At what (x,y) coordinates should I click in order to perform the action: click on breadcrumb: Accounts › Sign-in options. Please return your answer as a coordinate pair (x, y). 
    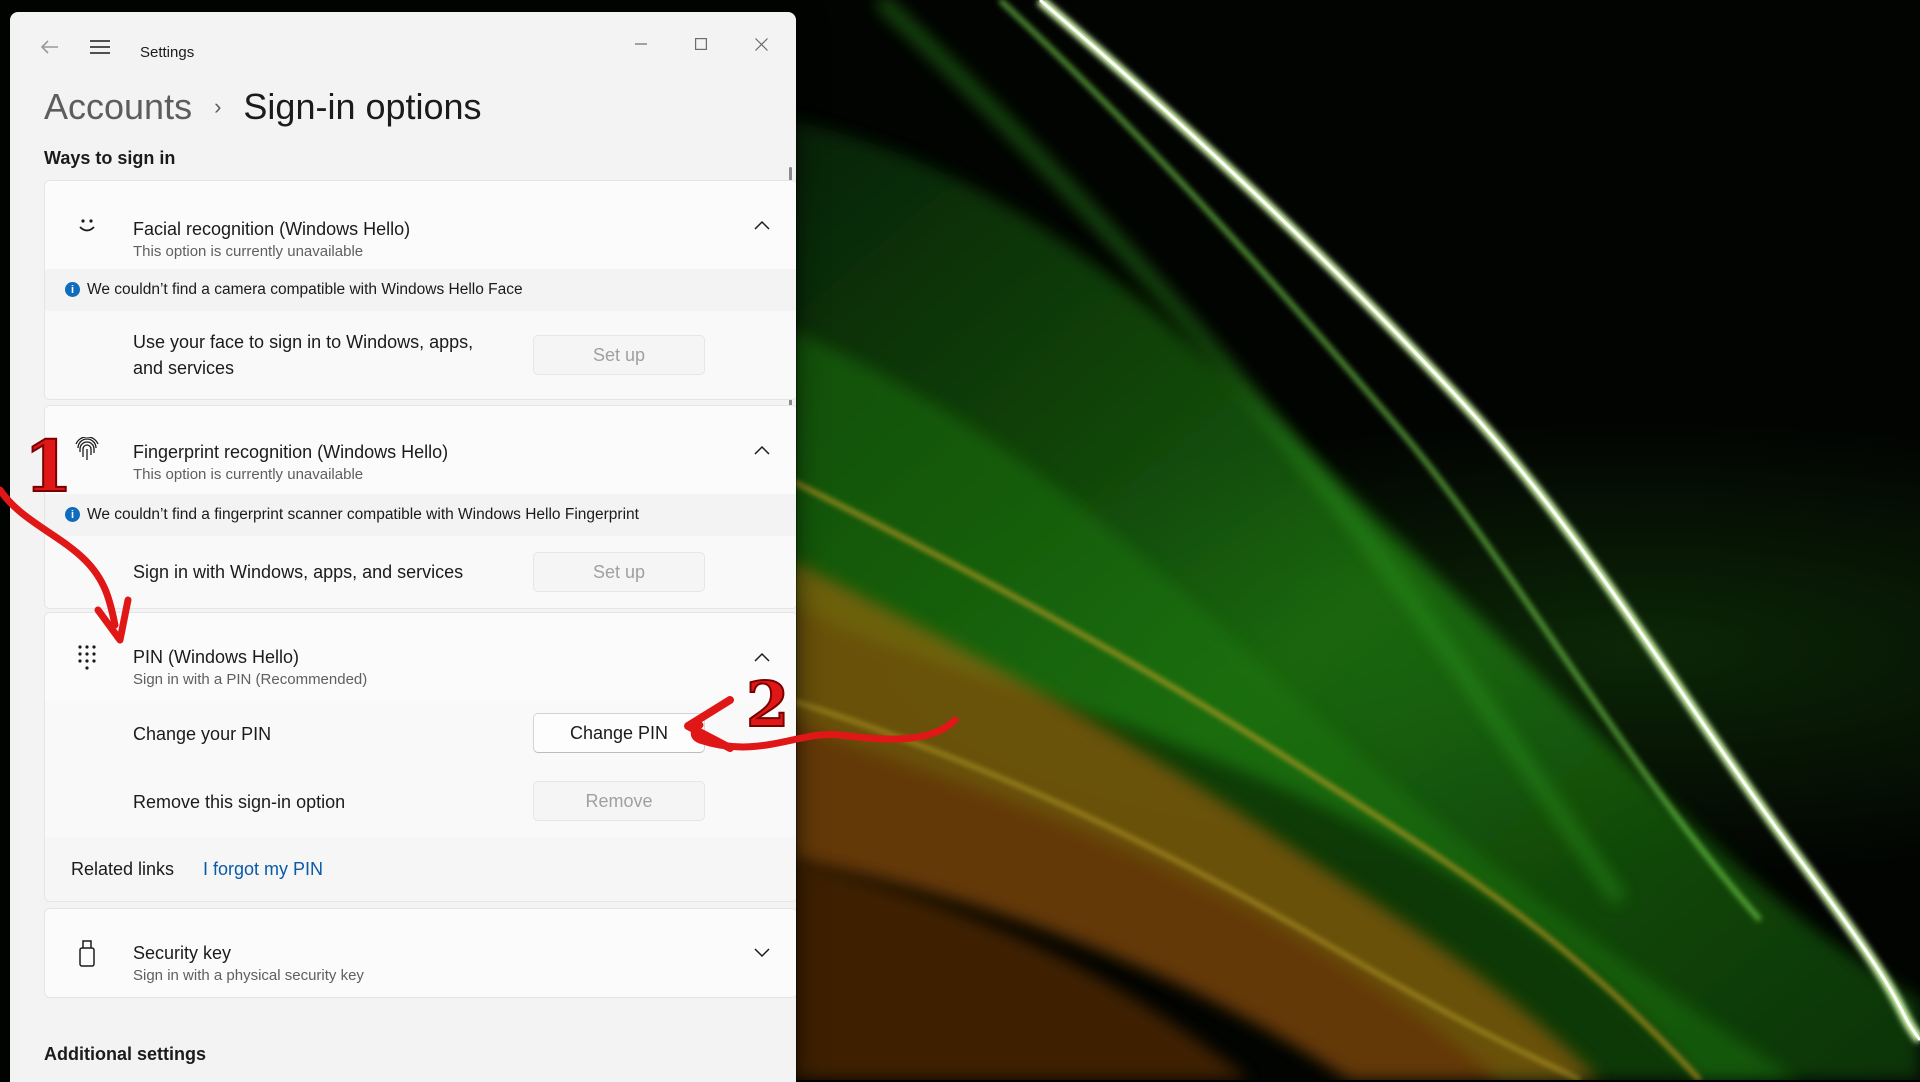
    Looking at the image, I should click on (263, 107).